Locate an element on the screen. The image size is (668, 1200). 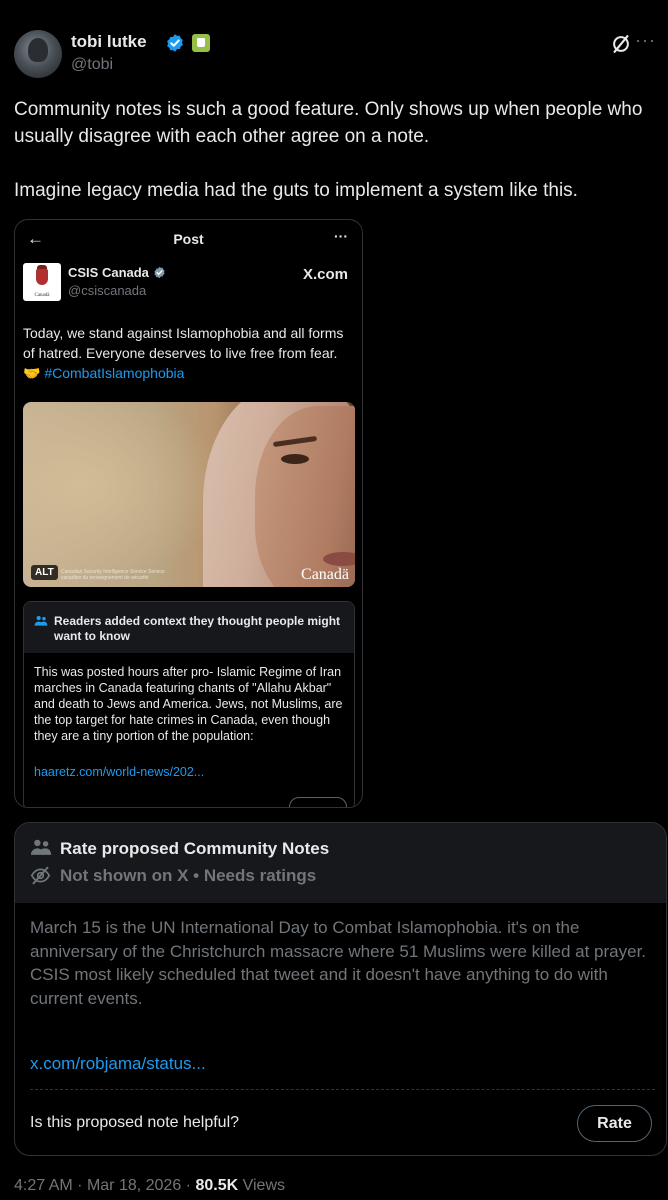
author-name: tobi lutke is located at coordinates (109, 42).